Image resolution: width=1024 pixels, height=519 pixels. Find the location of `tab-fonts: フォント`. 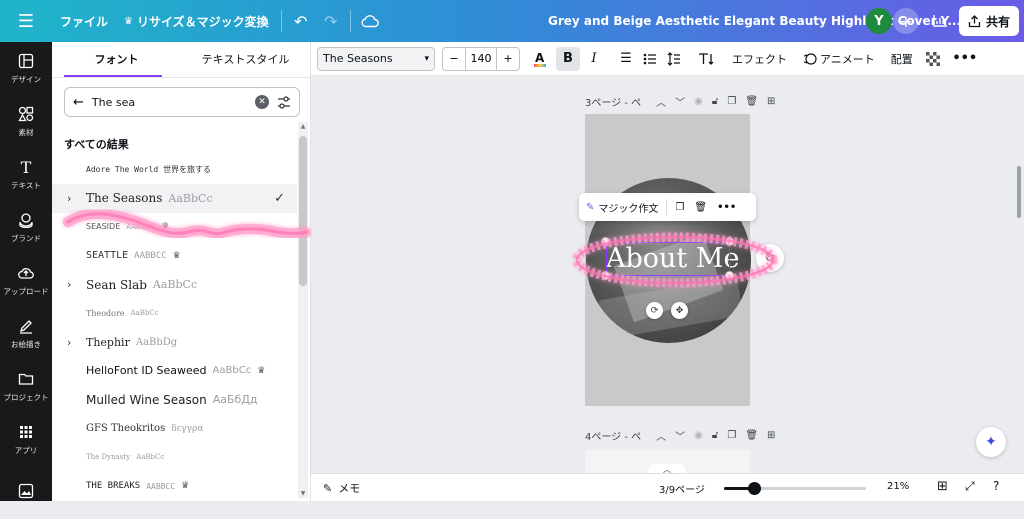

tab-fonts: フォント is located at coordinates (116, 59).